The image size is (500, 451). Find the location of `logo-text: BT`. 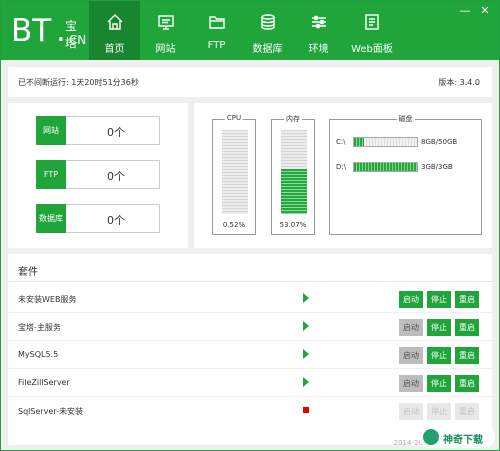

logo-text: BT is located at coordinates (31, 31).